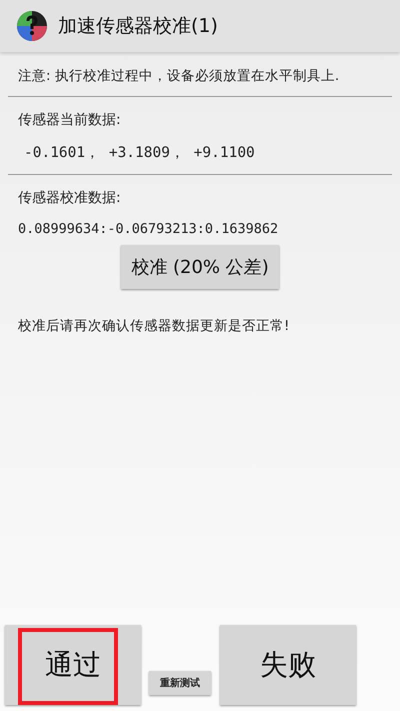  Describe the element at coordinates (139, 153) in the screenshot. I see `sensor-readout: -0.1601， +3.1809， +9.1100` at that location.